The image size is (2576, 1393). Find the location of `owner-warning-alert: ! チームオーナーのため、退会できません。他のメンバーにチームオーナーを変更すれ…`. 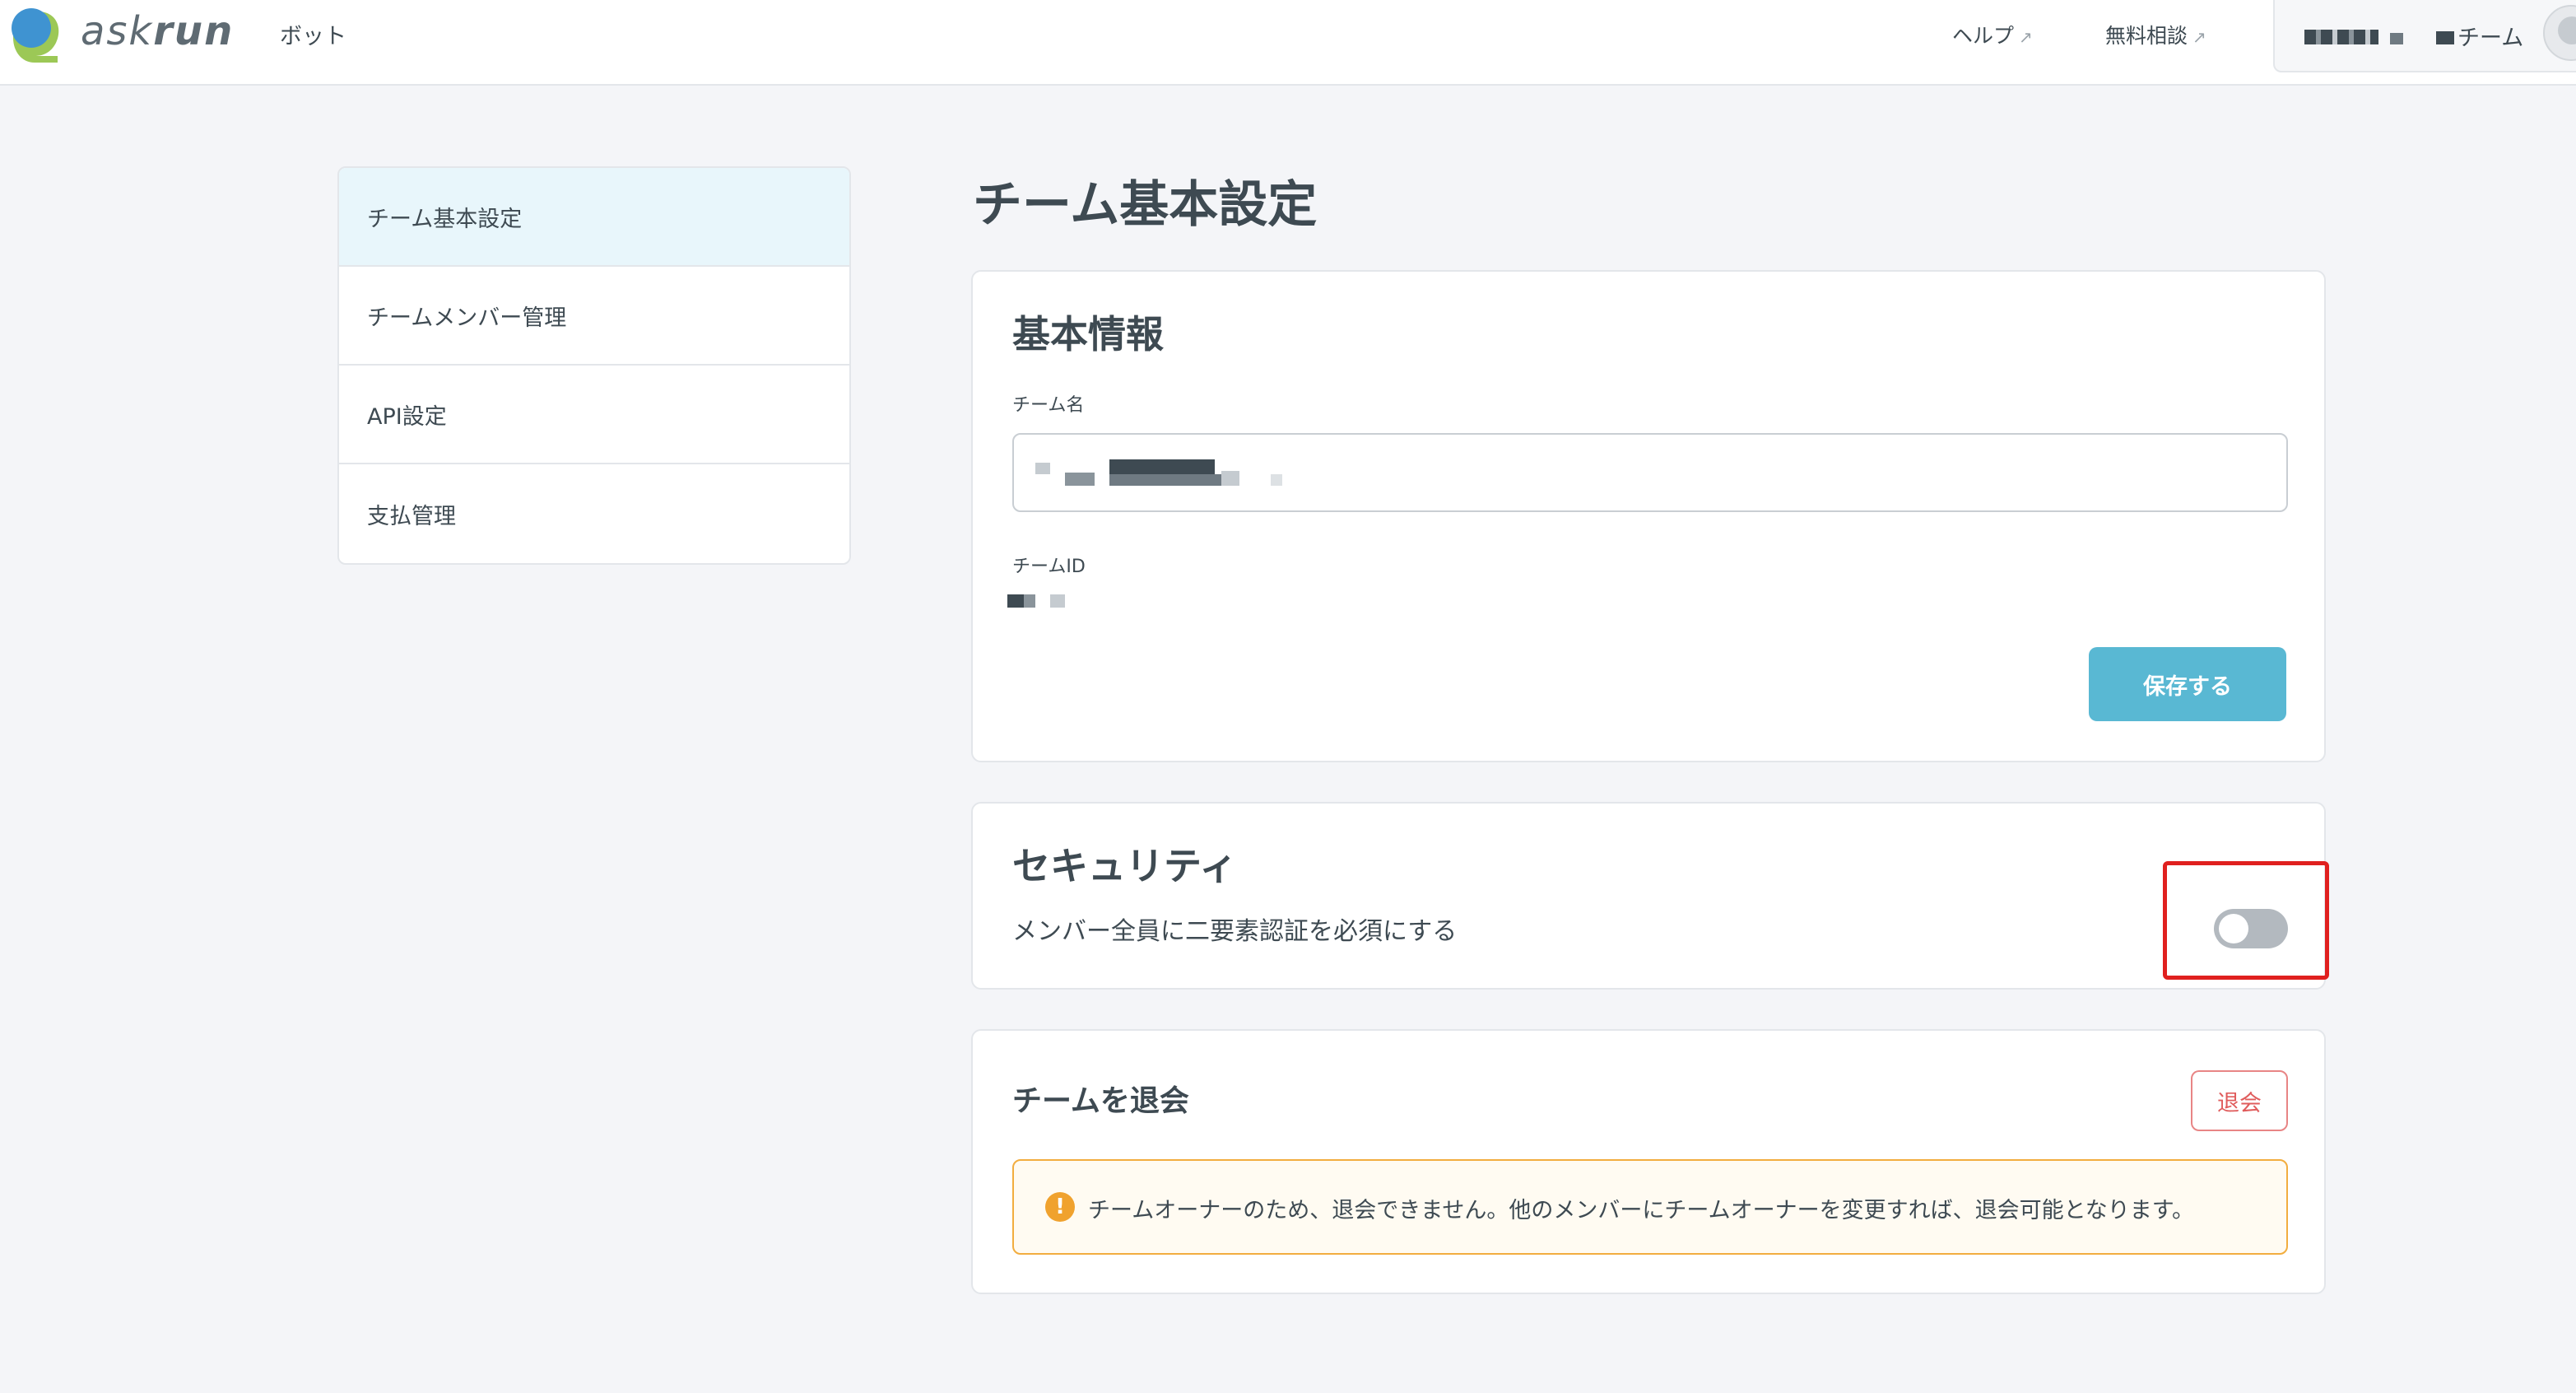

owner-warning-alert: ! チームオーナーのため、退会できません。他のメンバーにチームオーナーを変更すれ… is located at coordinates (1650, 1207).